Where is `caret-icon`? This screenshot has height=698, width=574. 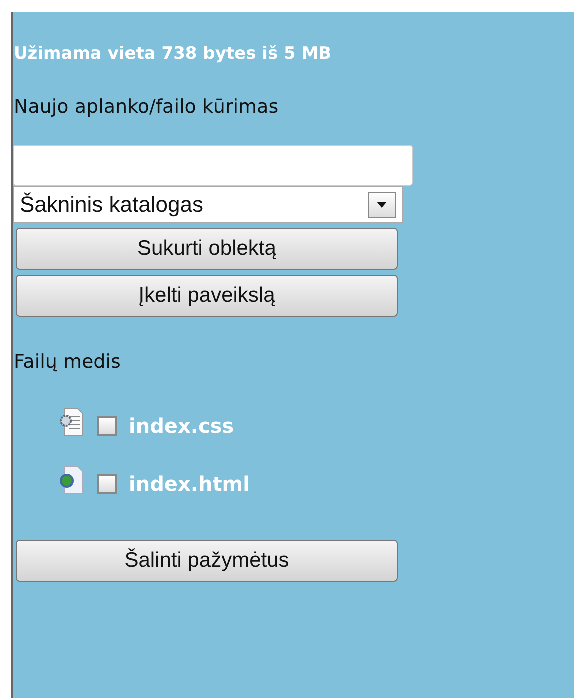
caret-icon is located at coordinates (382, 205).